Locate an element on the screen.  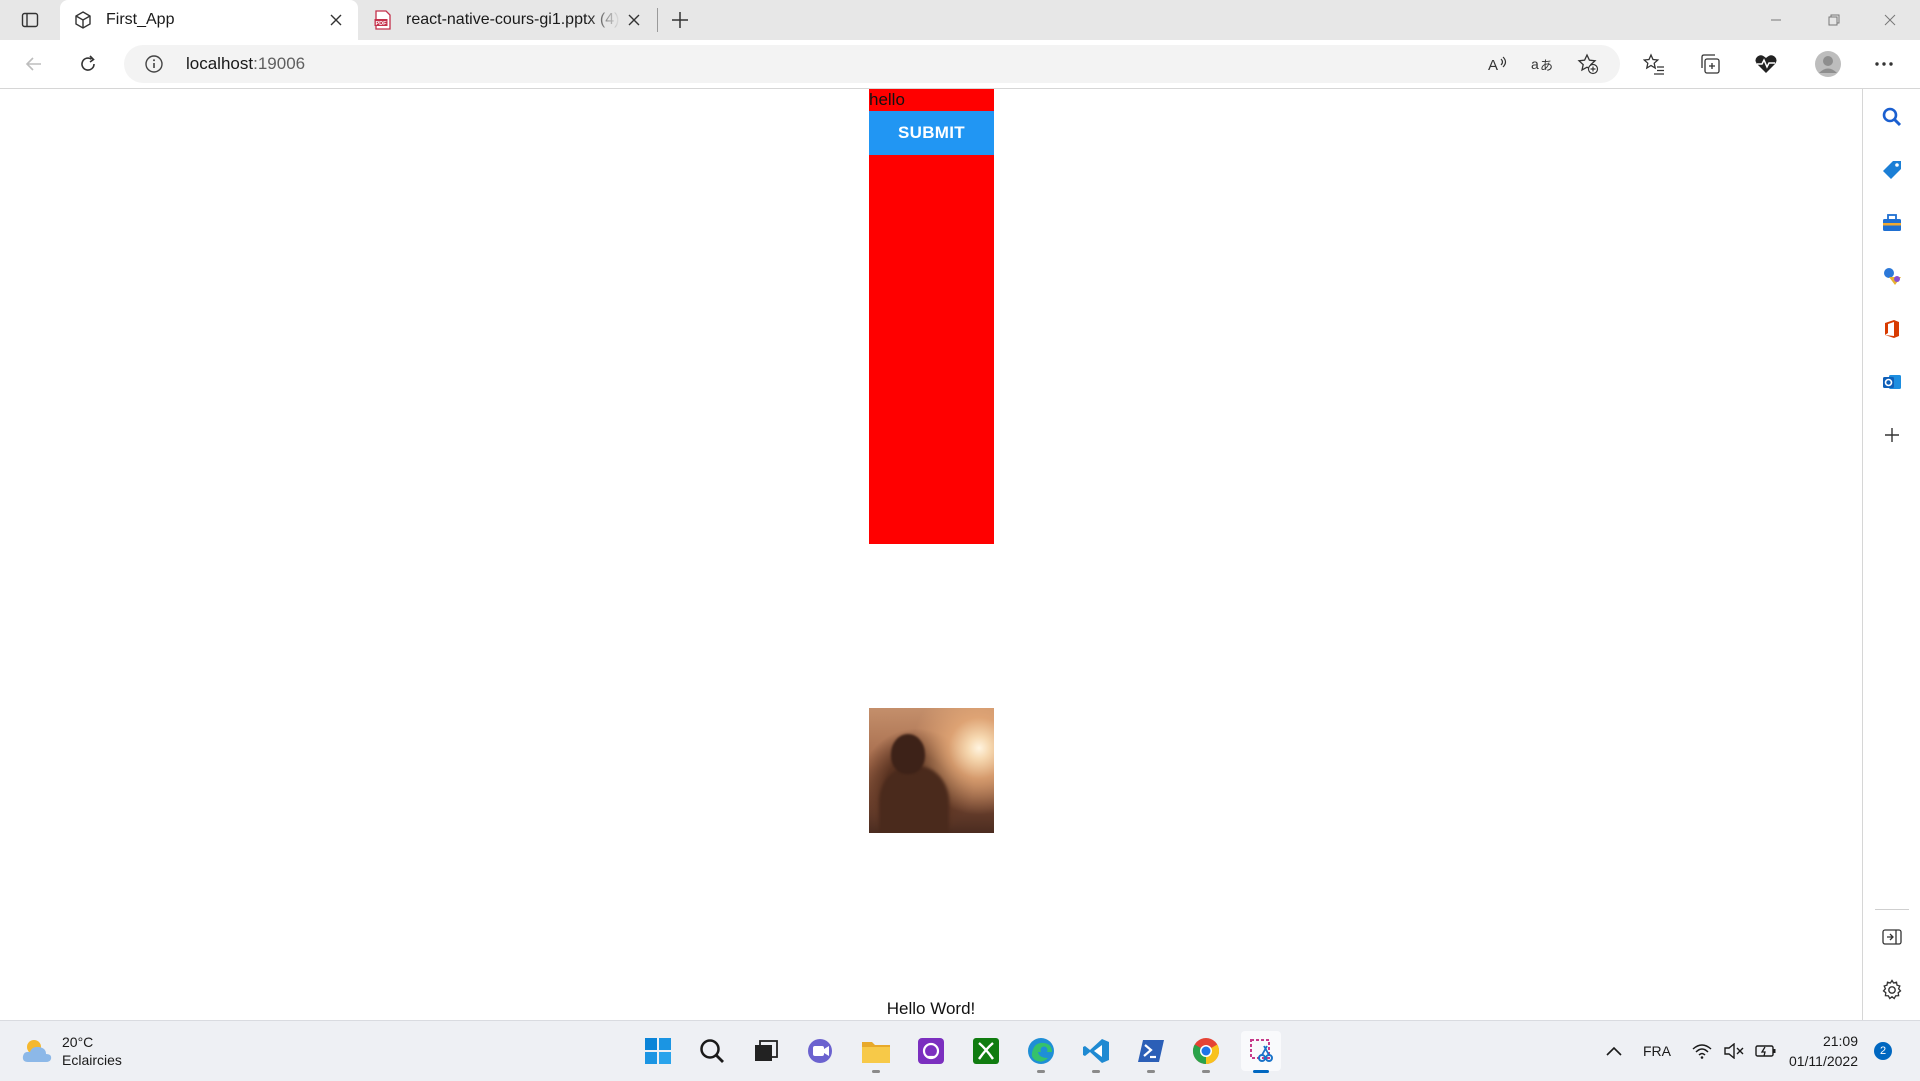
snipping-tool-button is located at coordinates (1261, 1052).